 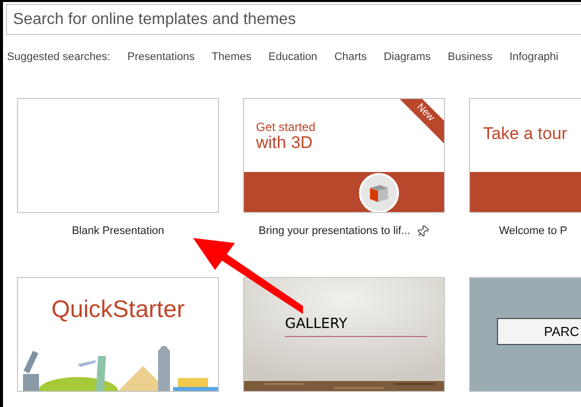 I want to click on suggestion-link: Education, so click(x=293, y=57).